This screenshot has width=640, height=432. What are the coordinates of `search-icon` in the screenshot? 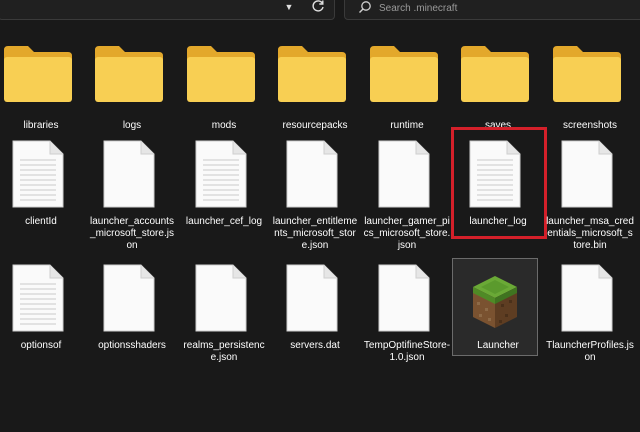 It's located at (365, 7).